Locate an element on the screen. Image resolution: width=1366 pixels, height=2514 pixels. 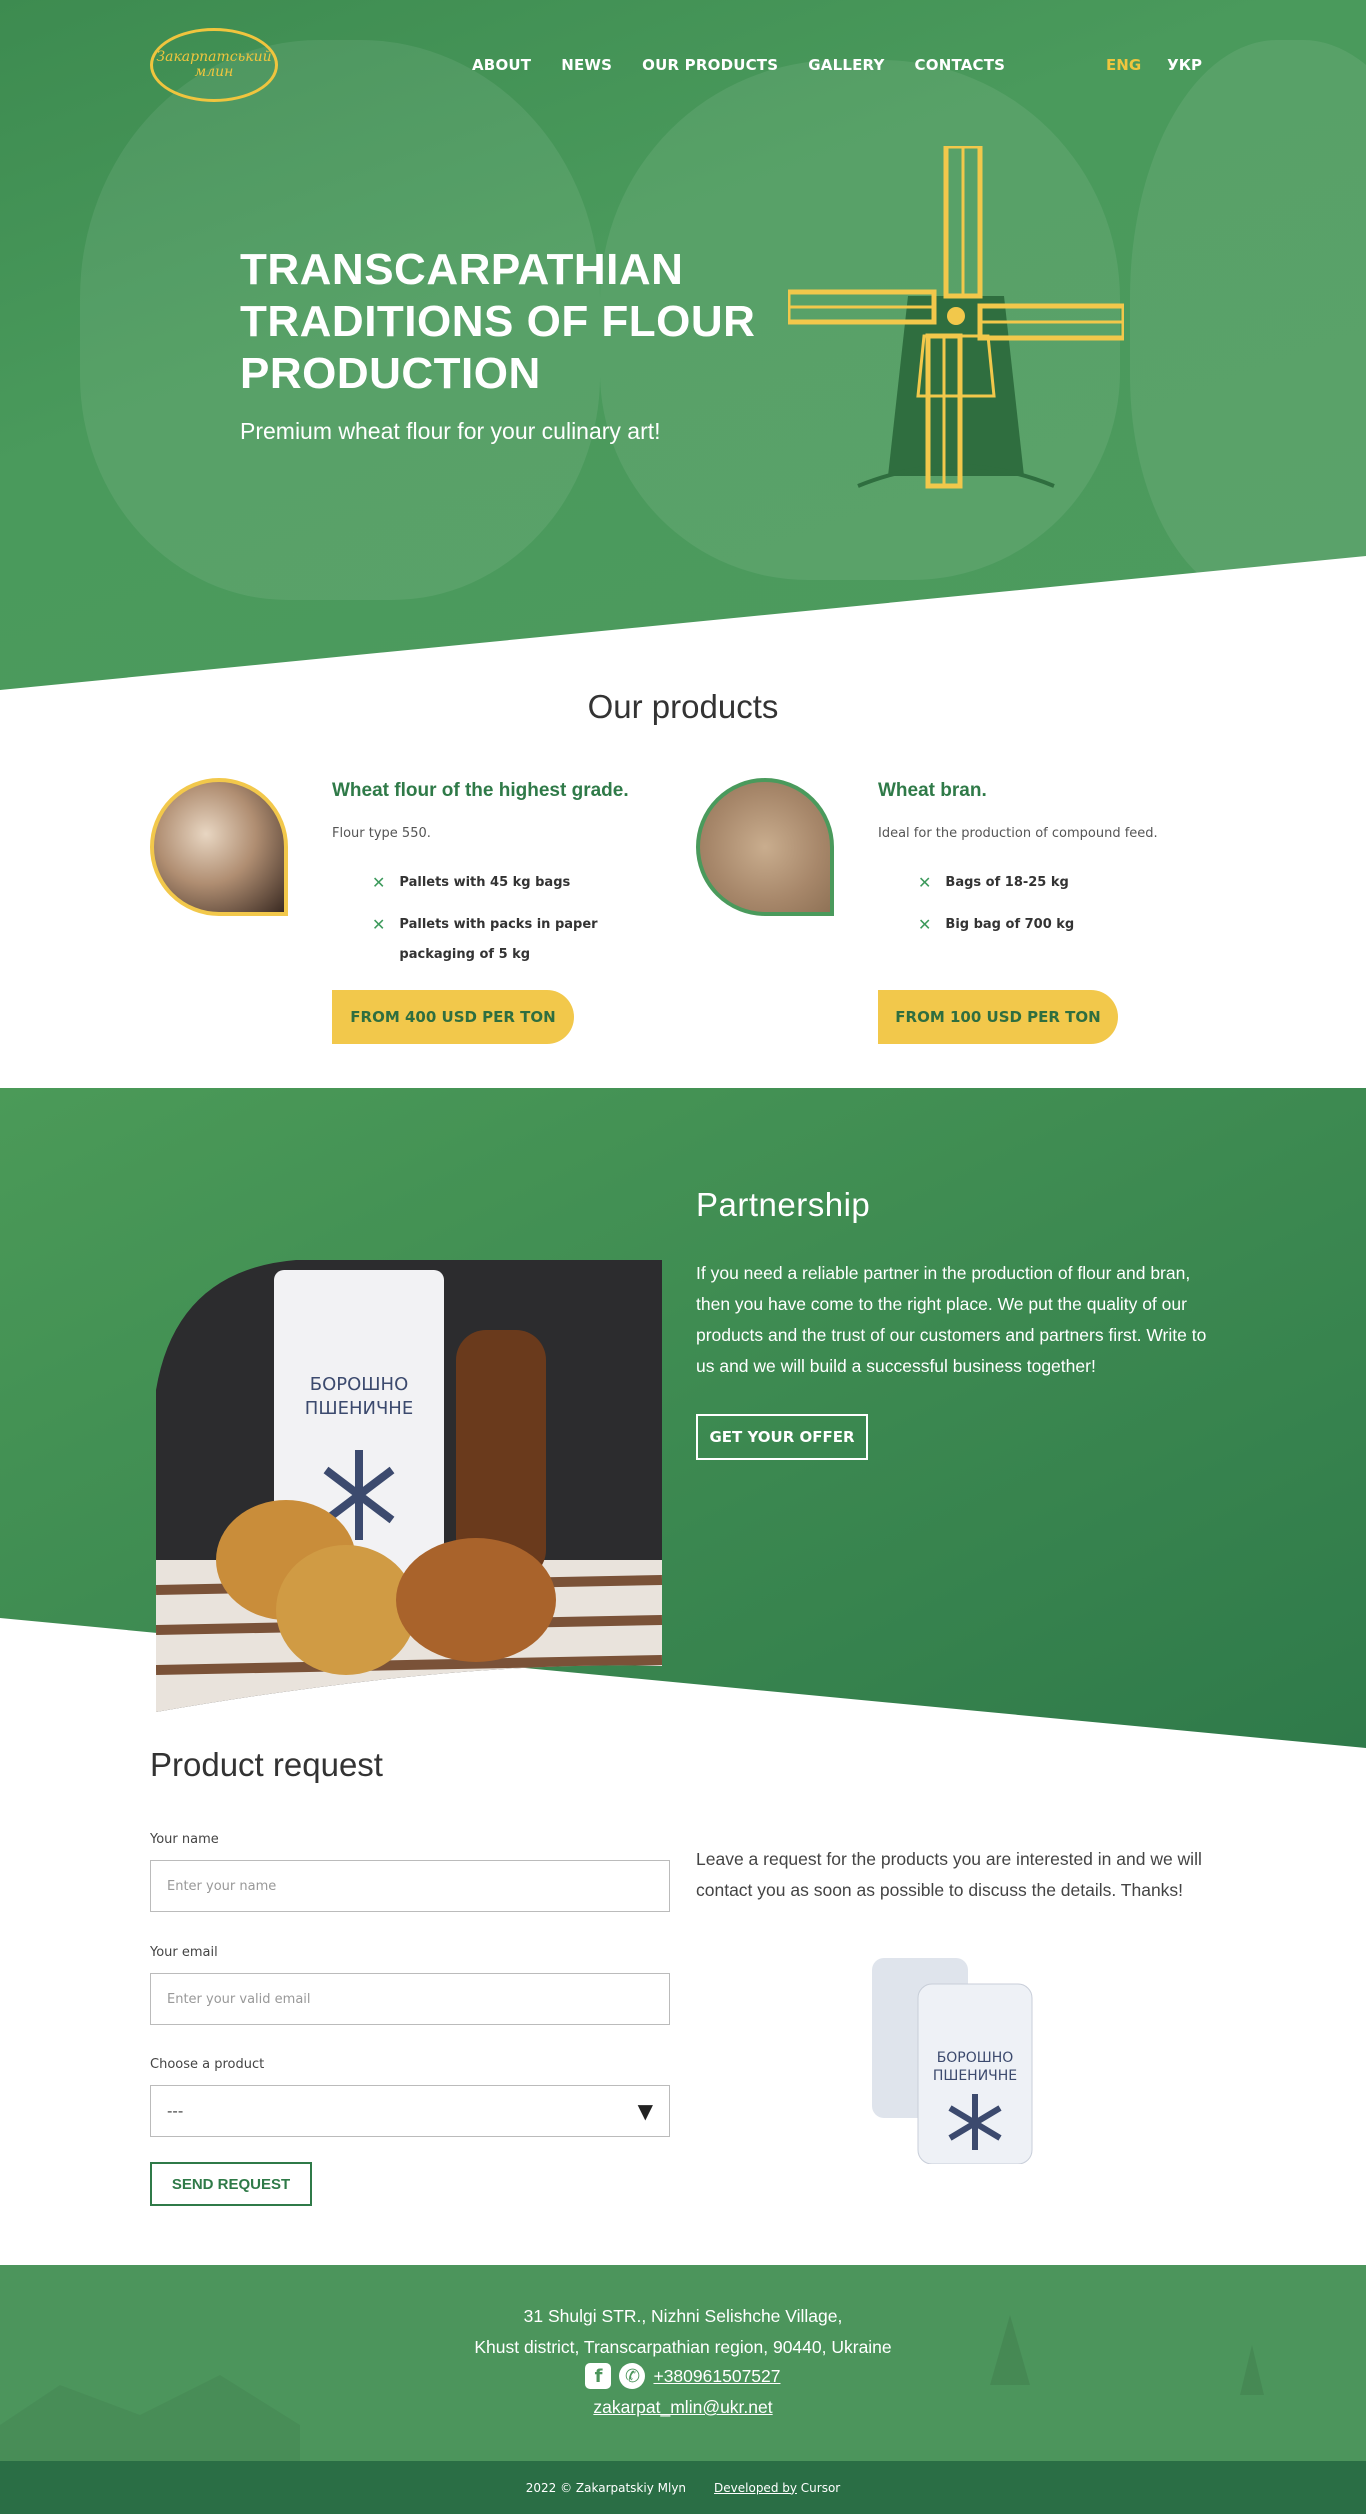
email-input is located at coordinates (410, 1999).